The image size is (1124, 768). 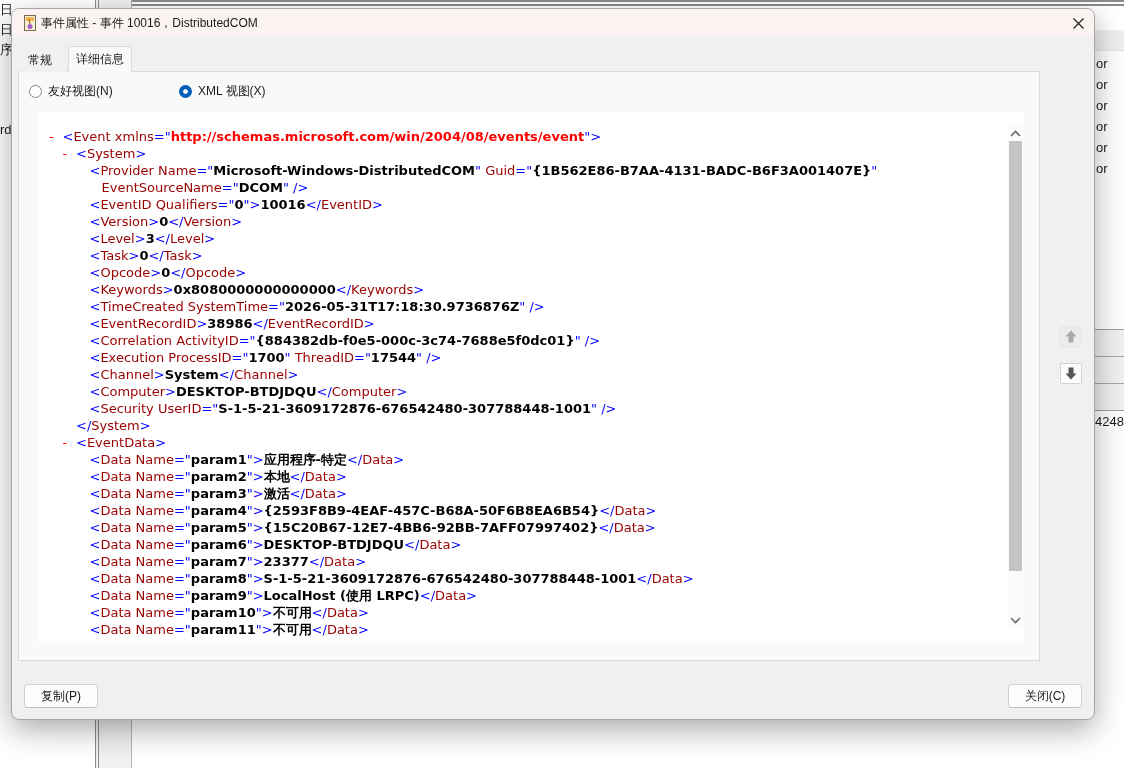 What do you see at coordinates (229, 629) in the screenshot?
I see `xml-line: <Data Name="param11">不可用</Data>` at bounding box center [229, 629].